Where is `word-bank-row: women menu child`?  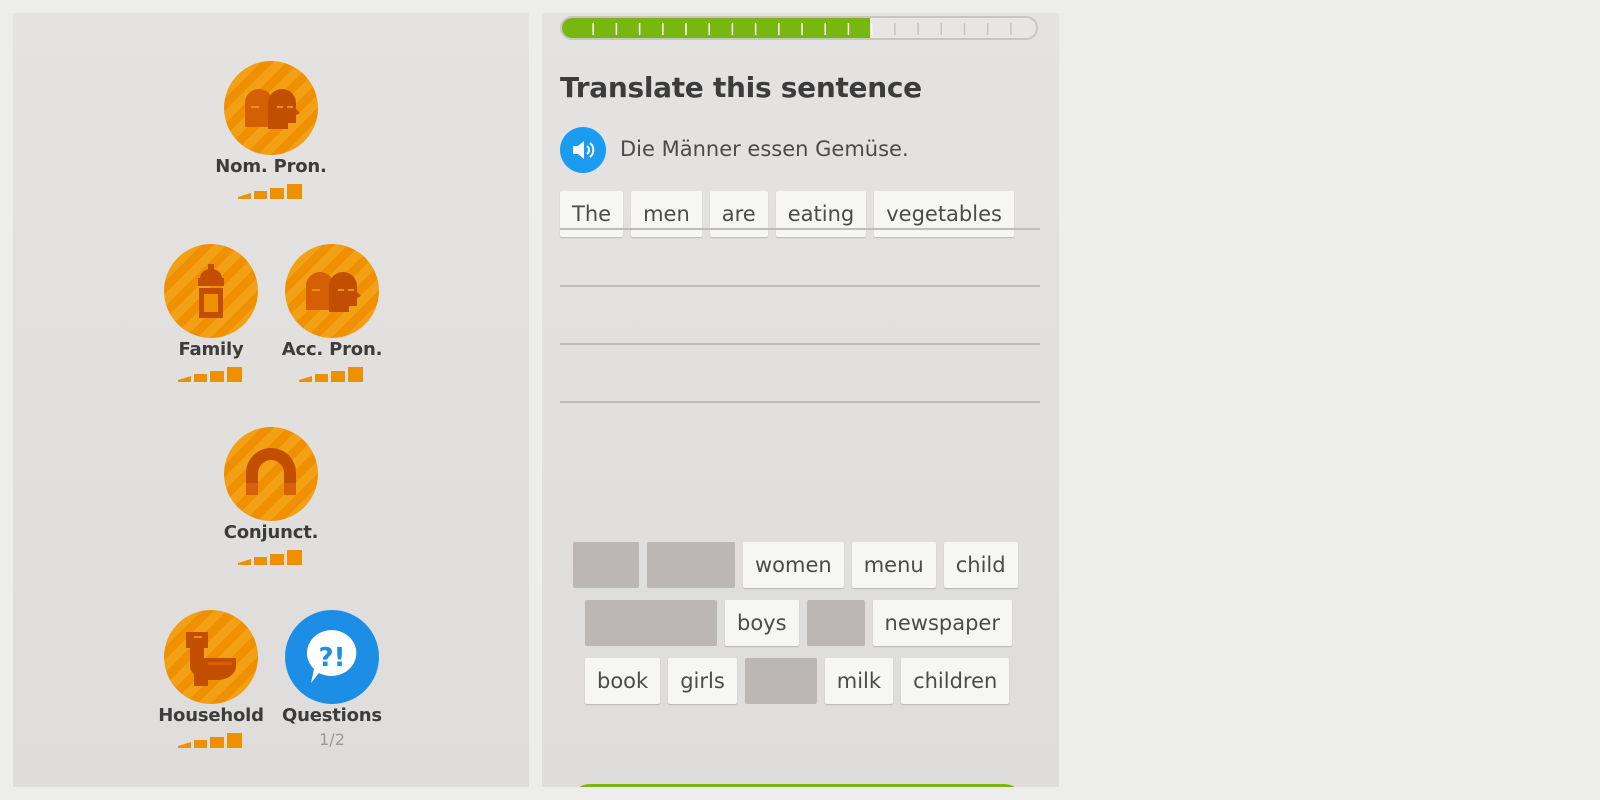
word-bank-row: women menu child is located at coordinates (795, 565).